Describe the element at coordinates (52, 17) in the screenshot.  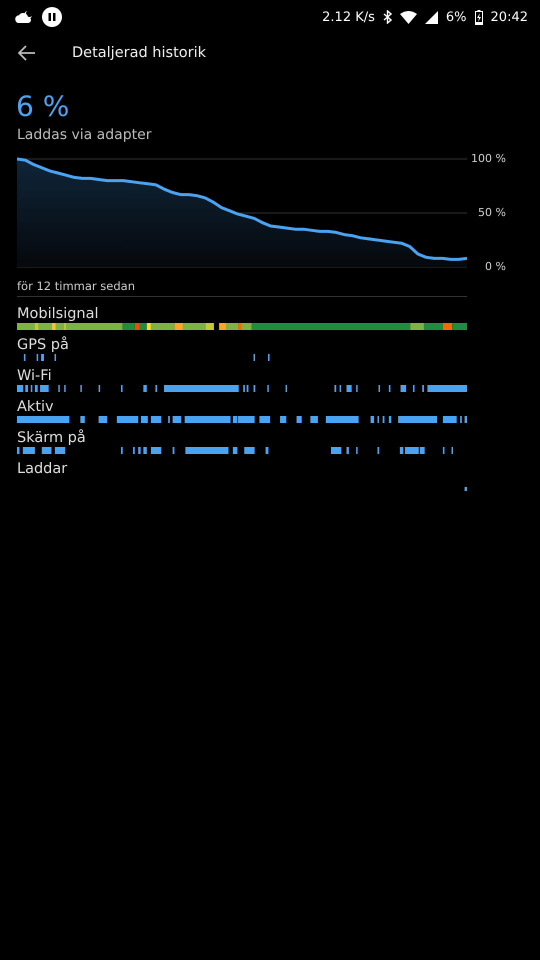
I see `pause-icon` at that location.